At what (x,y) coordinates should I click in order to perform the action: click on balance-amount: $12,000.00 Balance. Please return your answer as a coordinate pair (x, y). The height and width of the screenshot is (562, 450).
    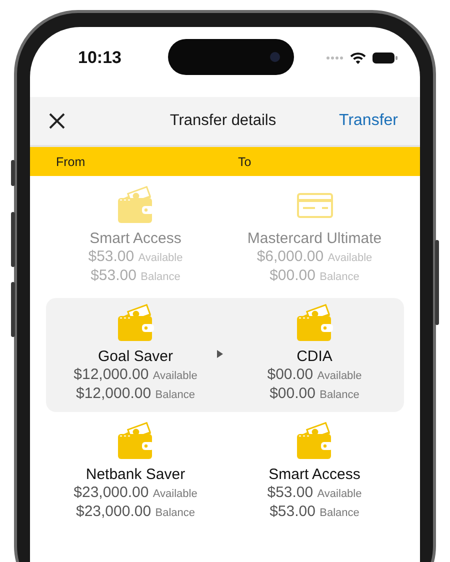
    Looking at the image, I should click on (135, 394).